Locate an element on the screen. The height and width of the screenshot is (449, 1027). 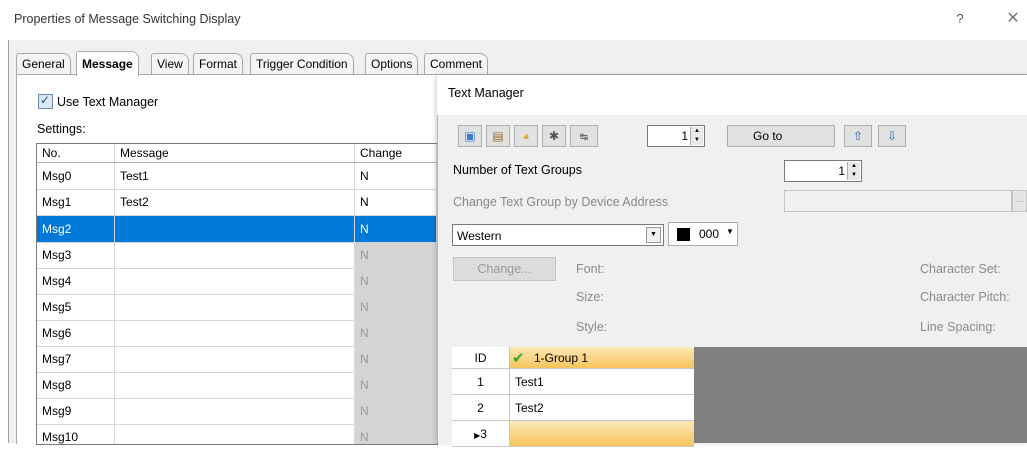
copy-icon: ▣ is located at coordinates (470, 136).